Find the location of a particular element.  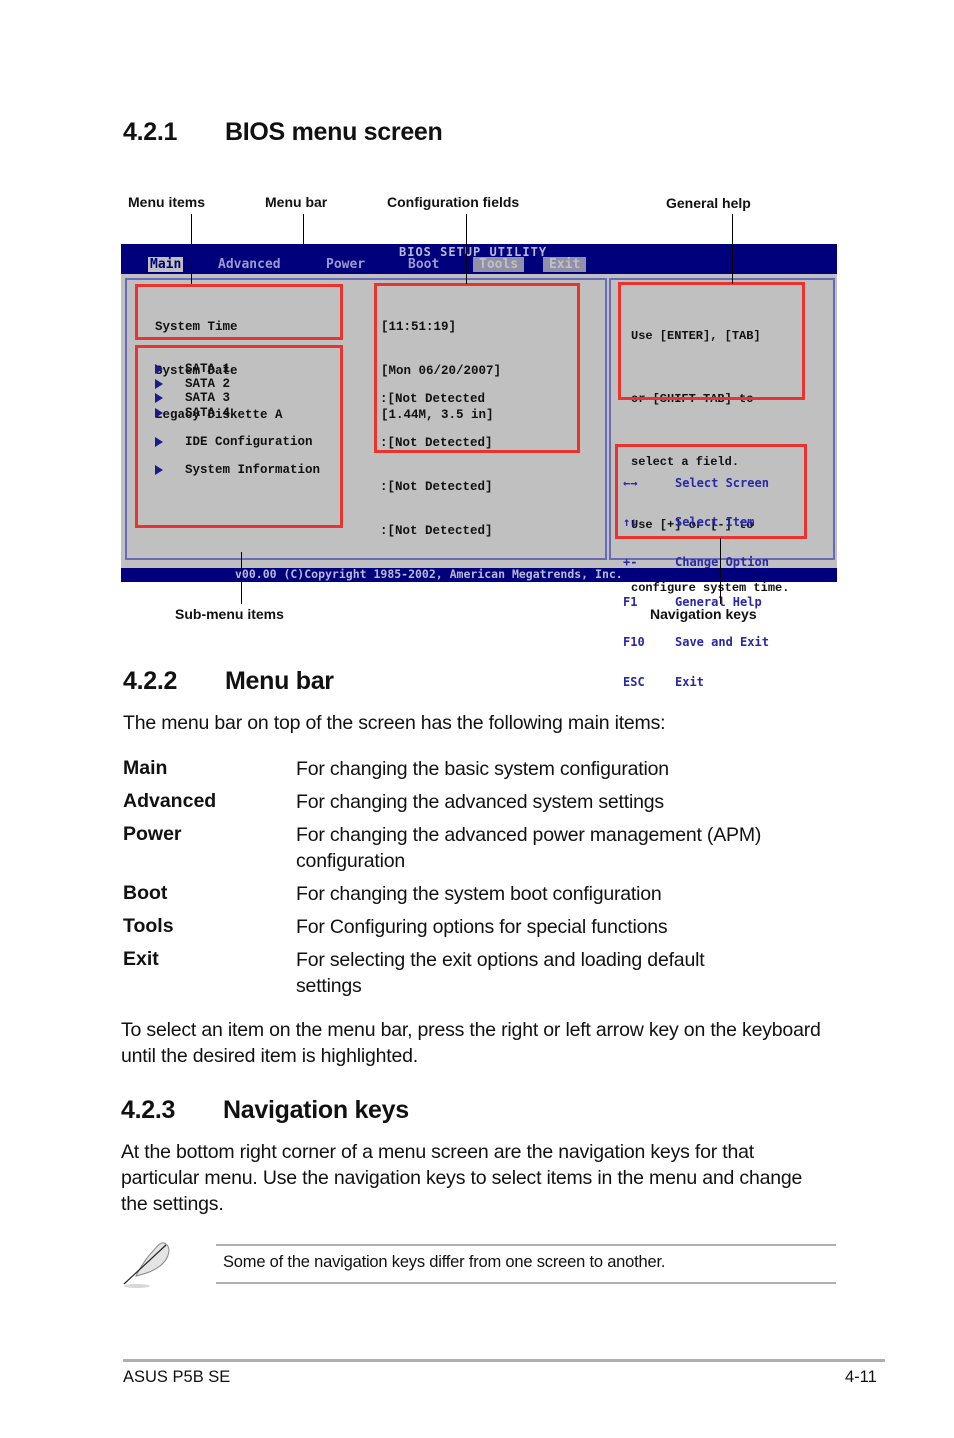

footer-rule is located at coordinates (504, 1360).